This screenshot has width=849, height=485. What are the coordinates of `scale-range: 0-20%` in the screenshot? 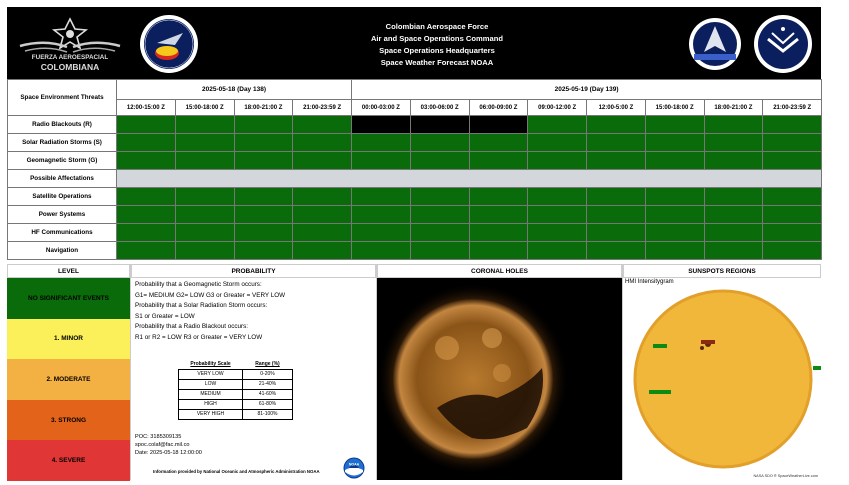 It's located at (267, 374).